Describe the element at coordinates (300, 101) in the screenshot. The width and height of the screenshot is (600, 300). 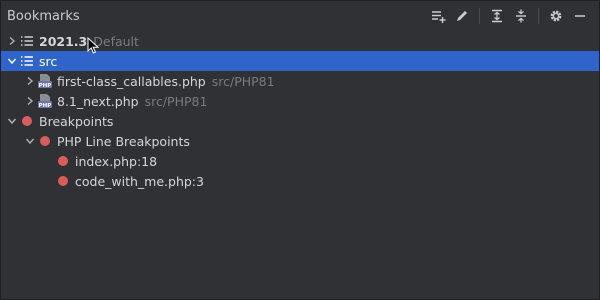
I see `tree-node-file: PHP 8.1_next.php src/PHP81` at that location.